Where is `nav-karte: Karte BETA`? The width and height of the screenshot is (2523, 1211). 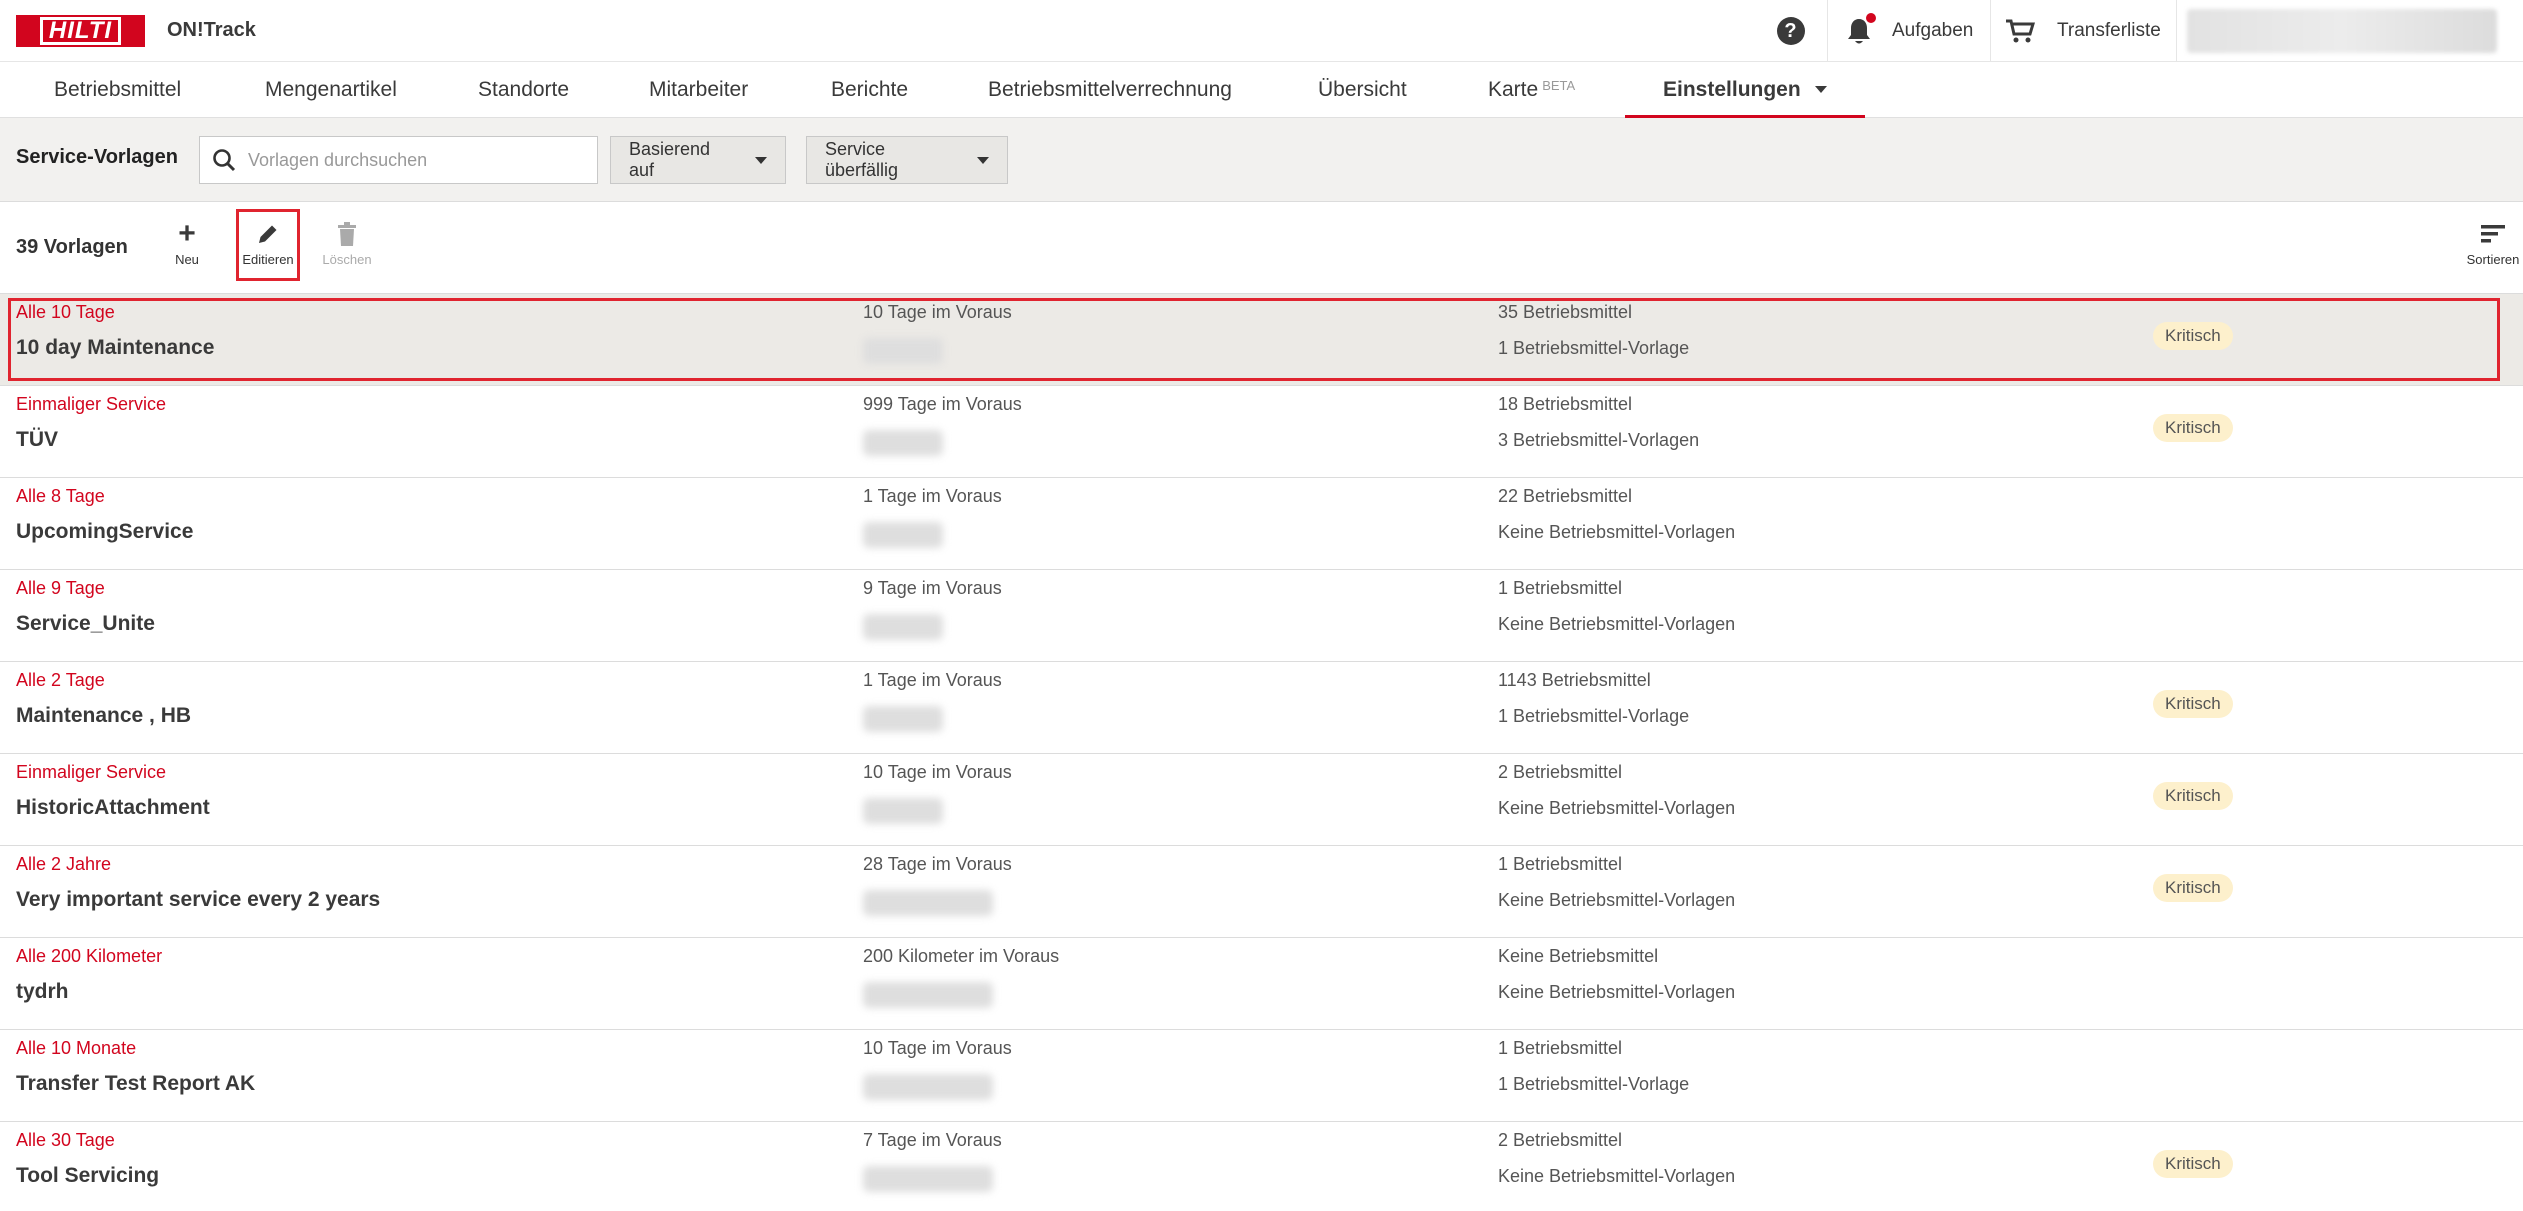 nav-karte: Karte BETA is located at coordinates (1531, 90).